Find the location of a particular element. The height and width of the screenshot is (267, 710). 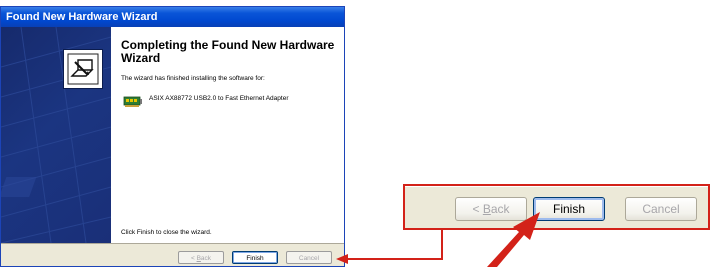

callout-connector-line is located at coordinates (395, 244).